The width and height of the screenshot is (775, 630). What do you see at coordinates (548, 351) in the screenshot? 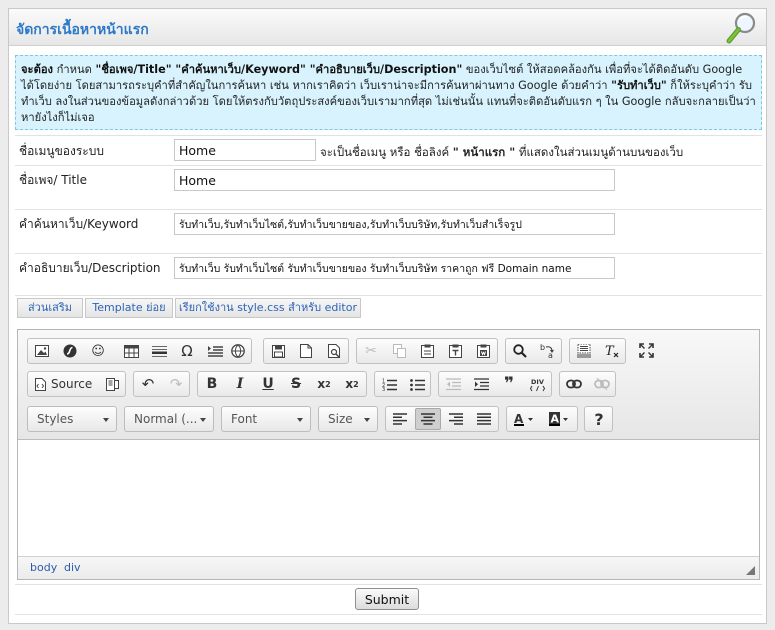
I see `replace-icon: ba` at bounding box center [548, 351].